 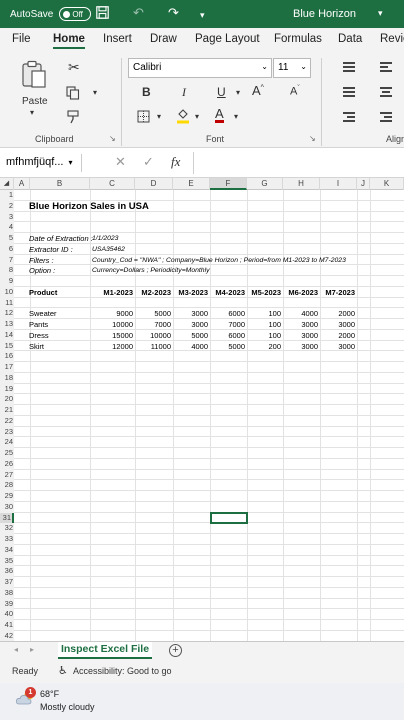 I want to click on font-launcher-icon: ↘, so click(x=312, y=138).